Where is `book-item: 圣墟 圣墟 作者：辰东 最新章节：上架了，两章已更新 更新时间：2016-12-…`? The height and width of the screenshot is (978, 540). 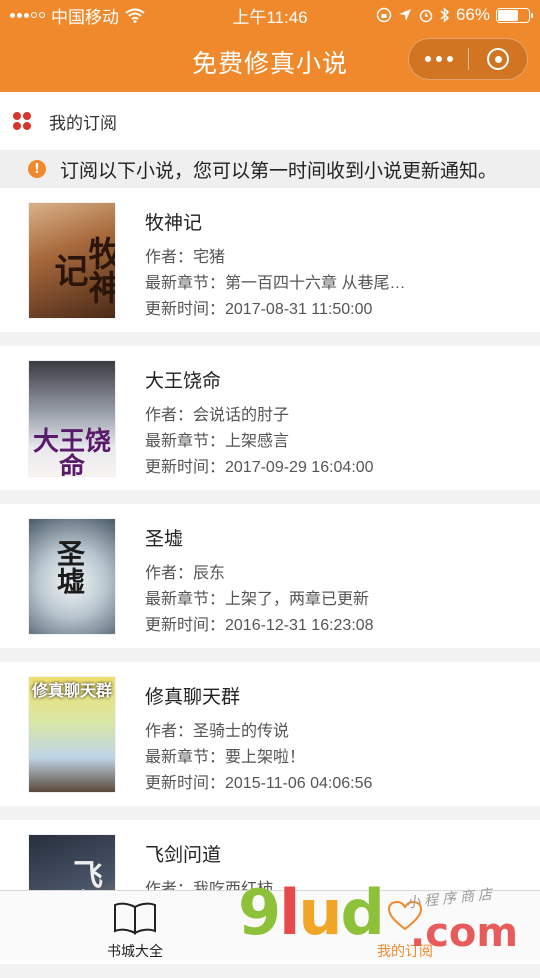
book-item: 圣墟 圣墟 作者：辰东 最新章节：上架了，两章已更新 更新时间：2016-12-… is located at coordinates (270, 576).